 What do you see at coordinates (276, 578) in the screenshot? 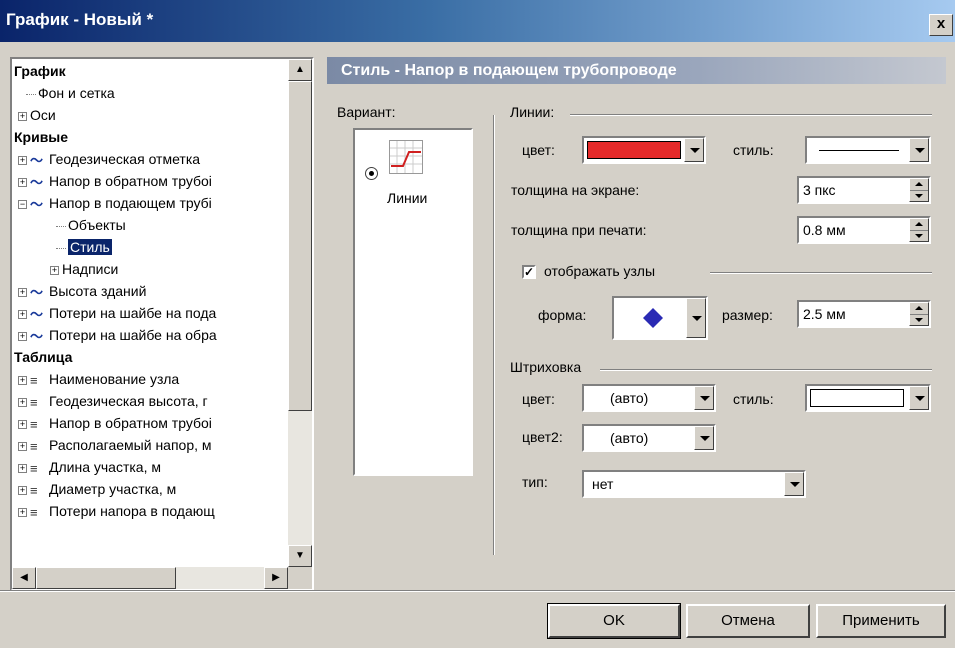
I see `scroll-right-button: ▶` at bounding box center [276, 578].